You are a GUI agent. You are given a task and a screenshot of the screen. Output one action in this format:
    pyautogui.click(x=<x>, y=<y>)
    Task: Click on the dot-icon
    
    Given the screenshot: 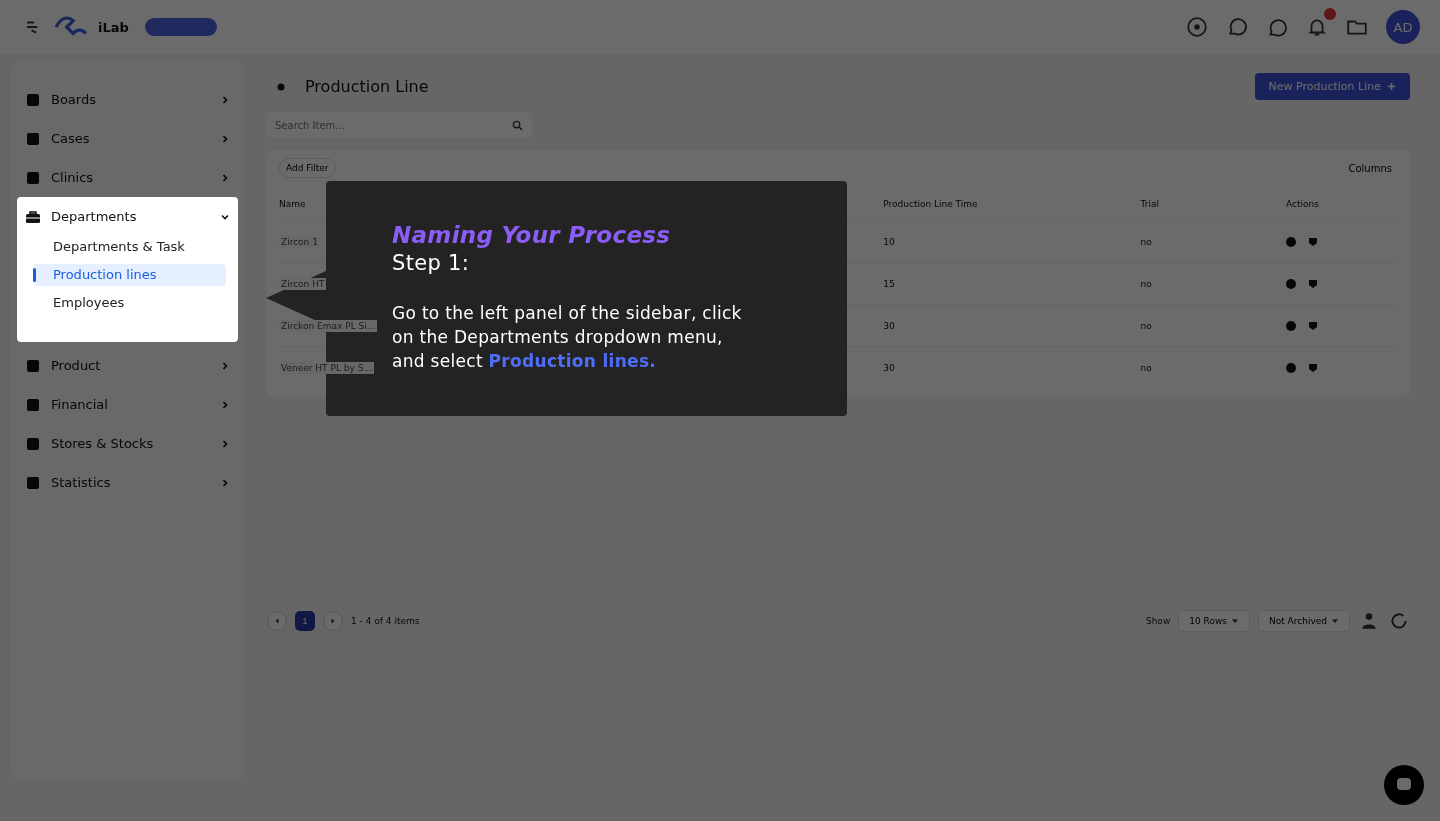 What is the action you would take?
    pyautogui.click(x=281, y=86)
    